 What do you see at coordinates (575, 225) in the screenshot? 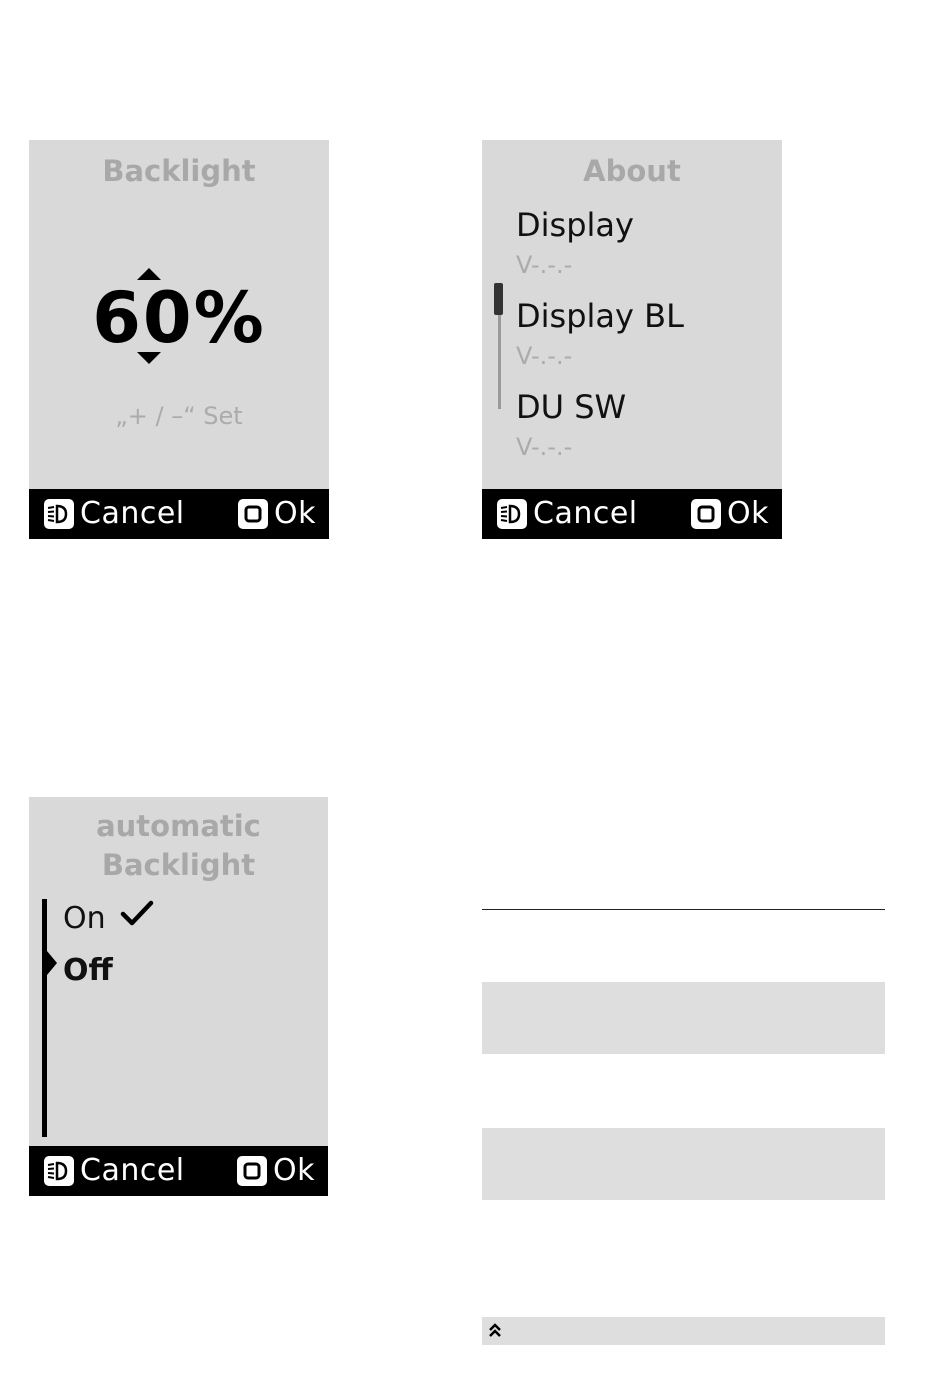
I see `component-name: Display` at bounding box center [575, 225].